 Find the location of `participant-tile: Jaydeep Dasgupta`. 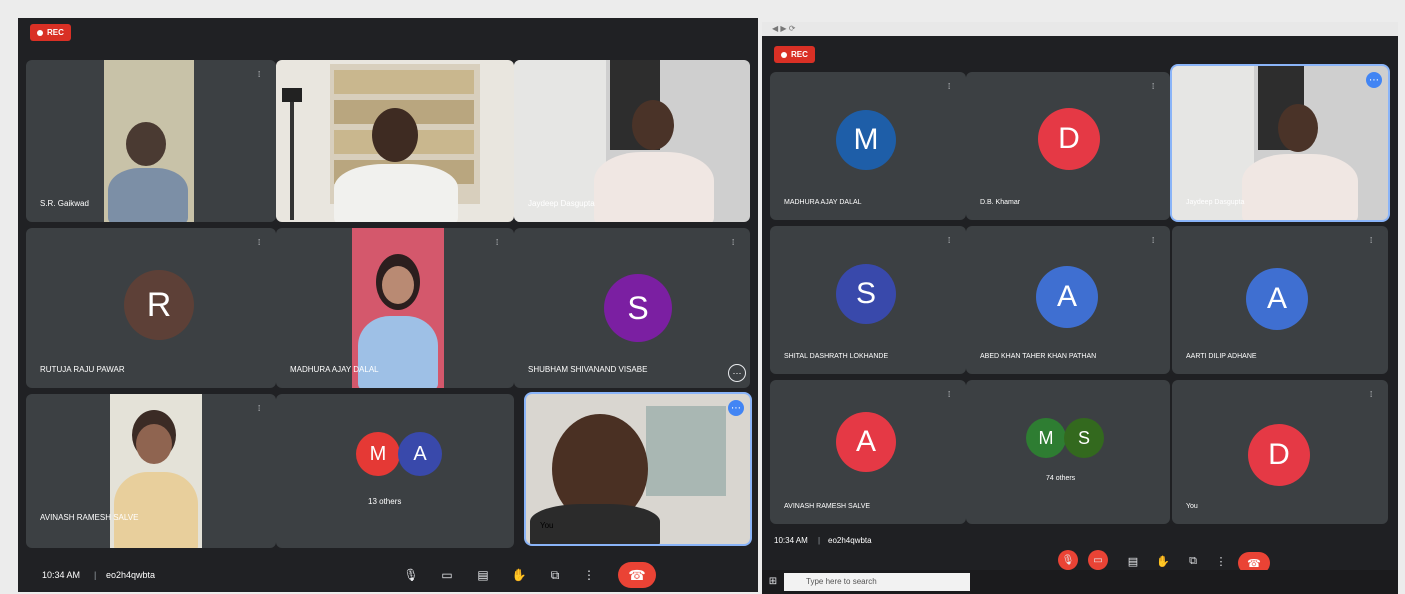

participant-tile: Jaydeep Dasgupta is located at coordinates (632, 141).